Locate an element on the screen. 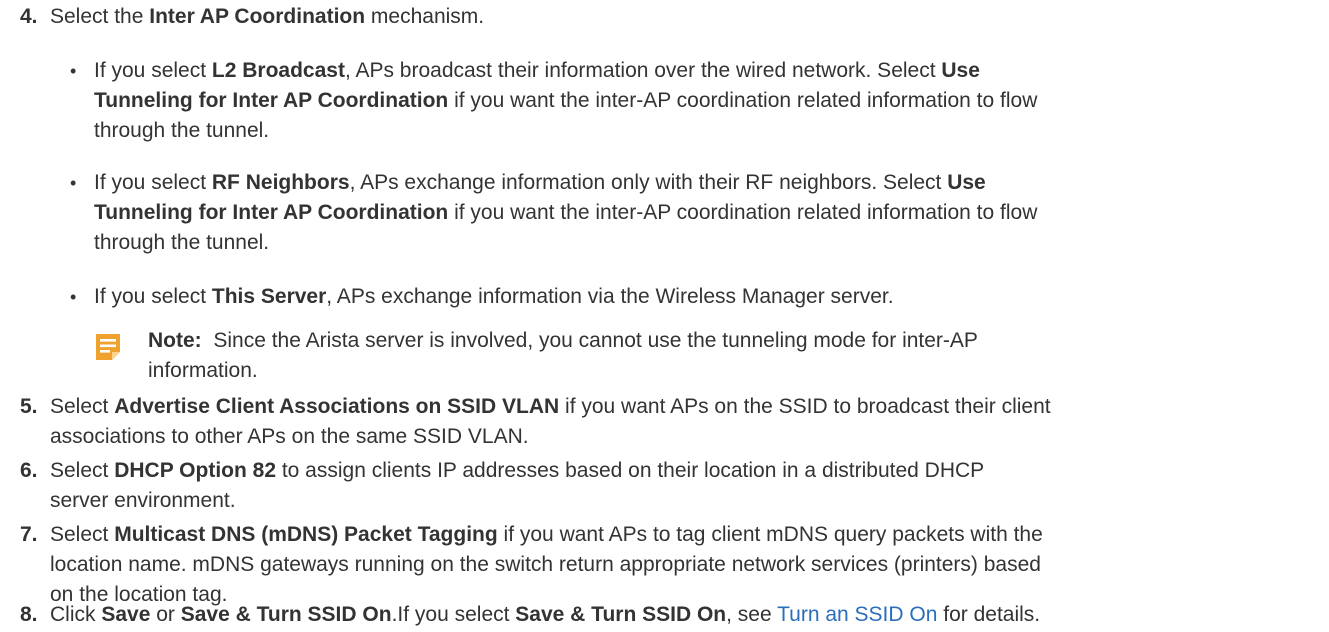  note-label: Note: is located at coordinates (175, 340).